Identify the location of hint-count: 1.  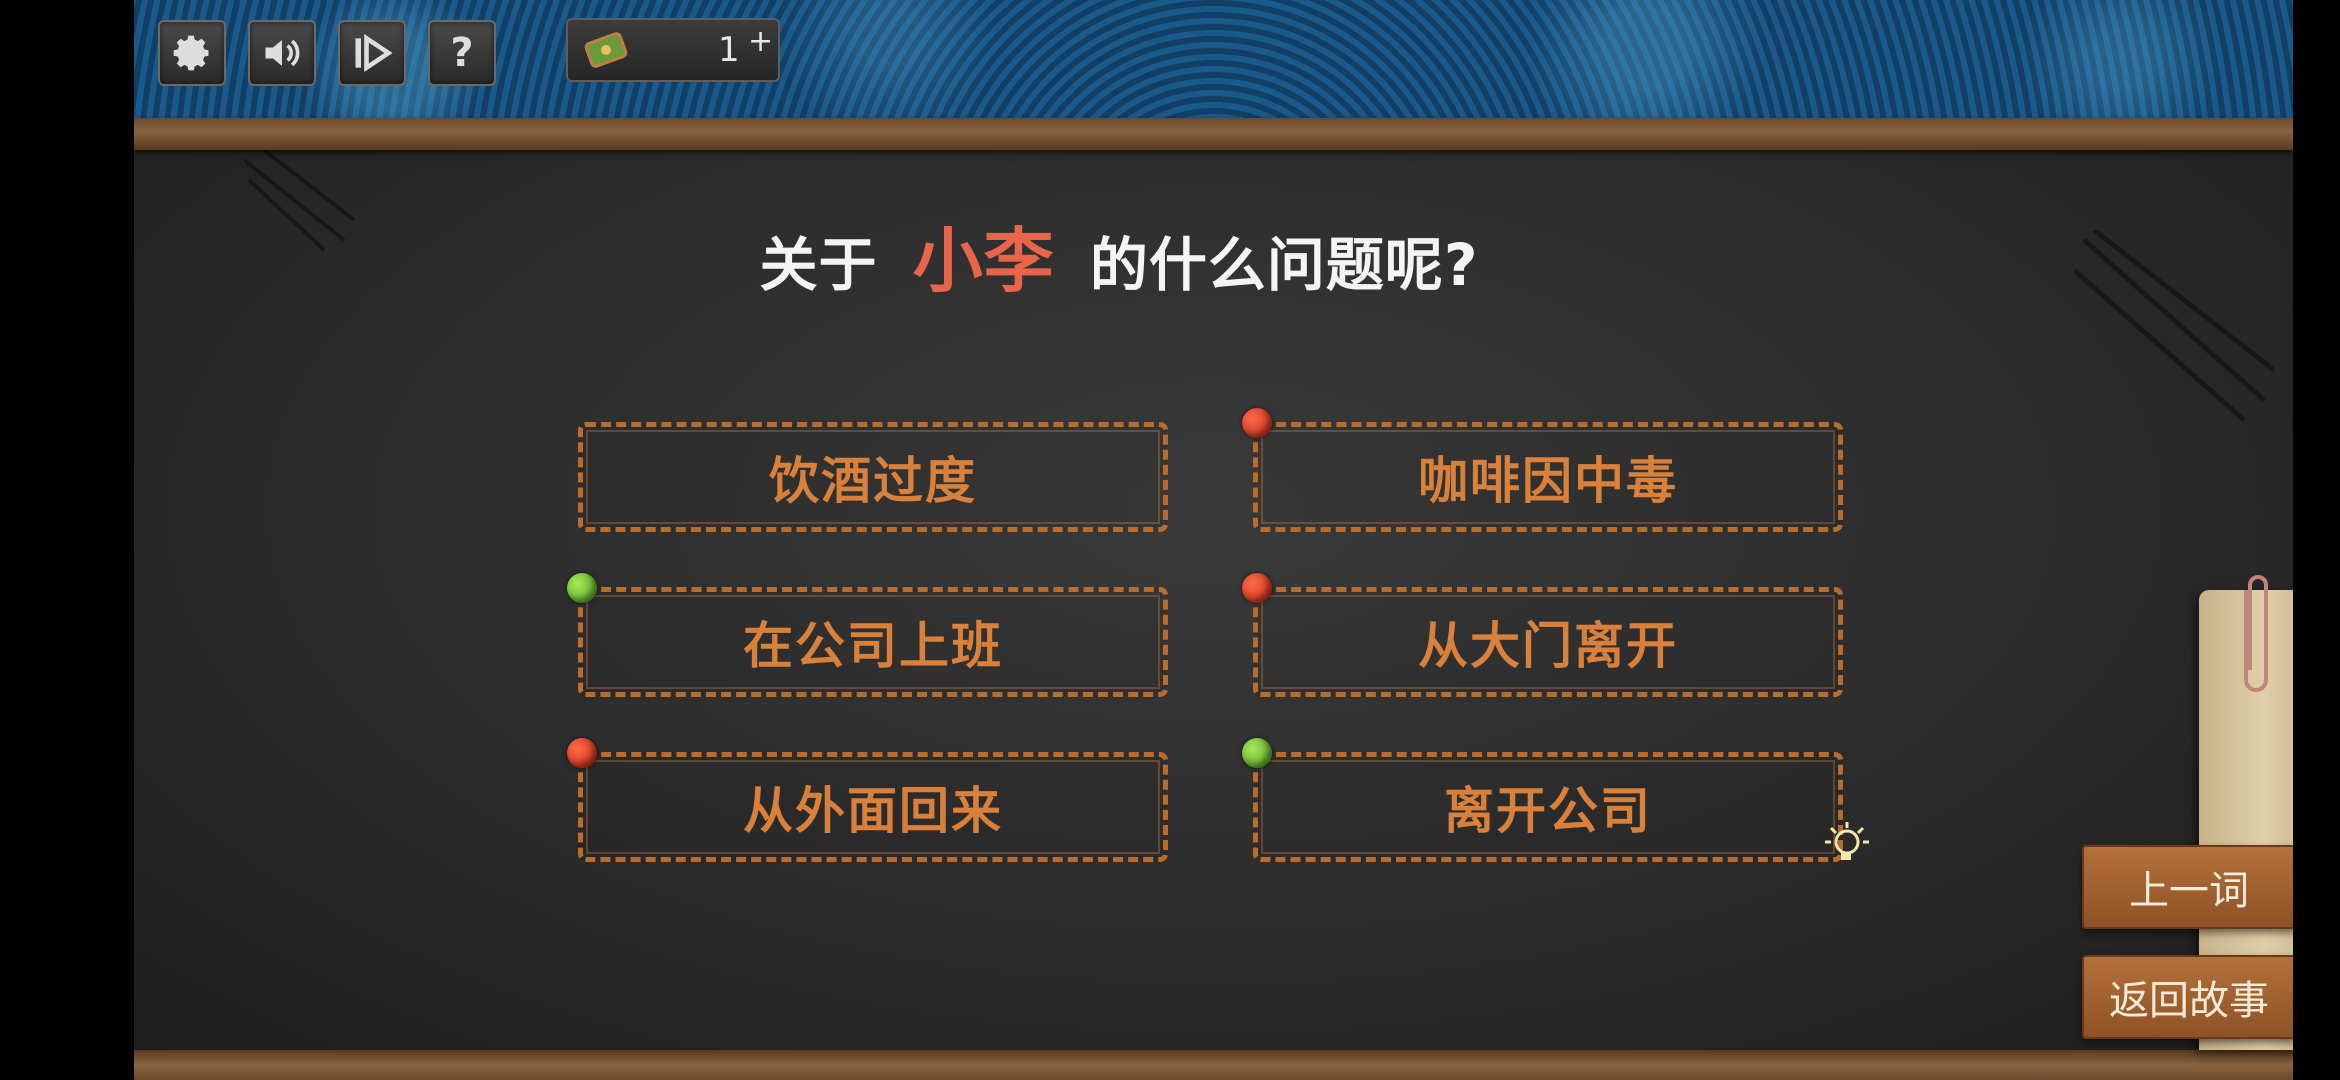
(729, 50).